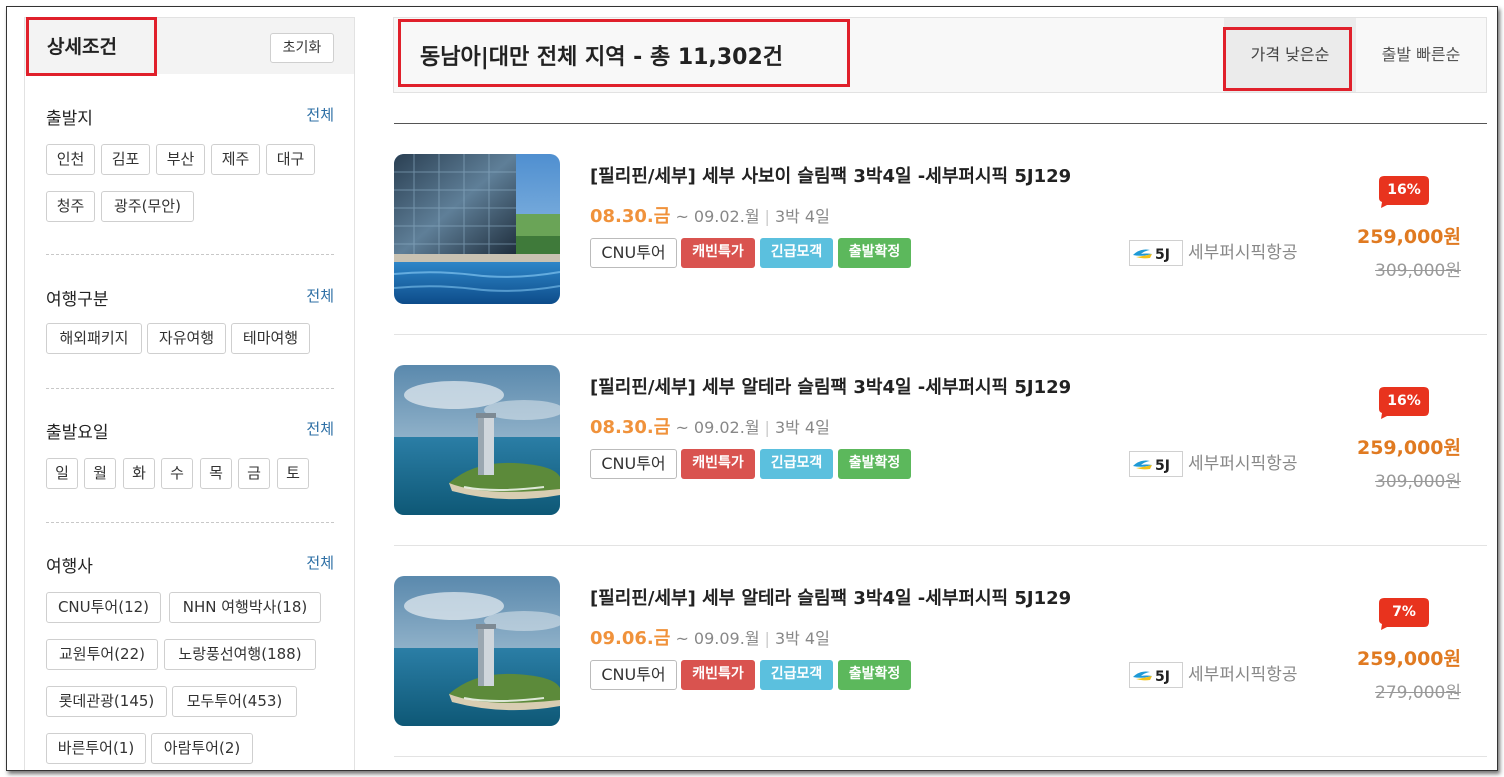  What do you see at coordinates (177, 473) in the screenshot?
I see `chip-weekday: 수` at bounding box center [177, 473].